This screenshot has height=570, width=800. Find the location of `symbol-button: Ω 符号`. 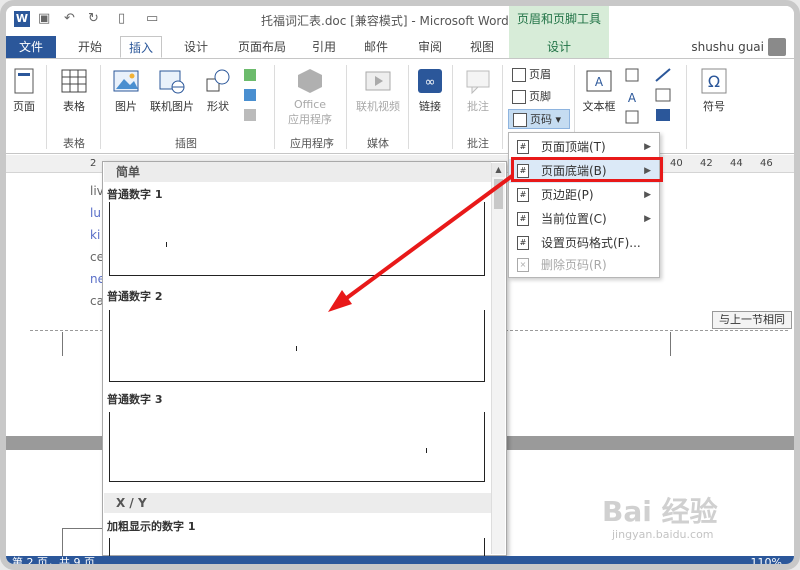

symbol-button: Ω 符号 is located at coordinates (714, 90).